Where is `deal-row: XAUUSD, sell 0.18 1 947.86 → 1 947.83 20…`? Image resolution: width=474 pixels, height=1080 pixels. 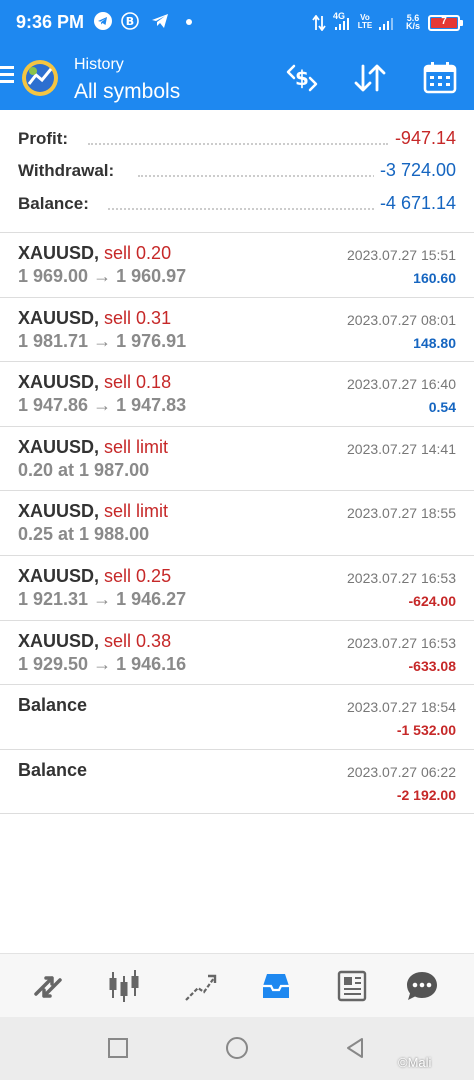
deal-row: XAUUSD, sell 0.18 1 947.86 → 1 947.83 20… is located at coordinates (237, 394).